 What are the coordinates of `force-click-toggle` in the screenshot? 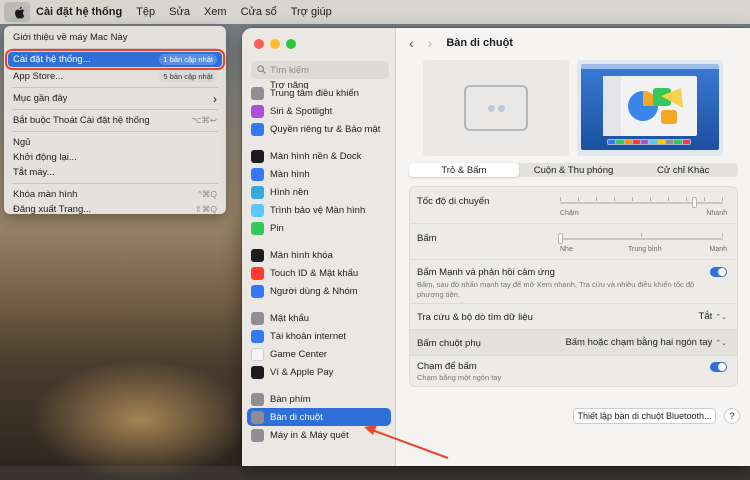 It's located at (718, 272).